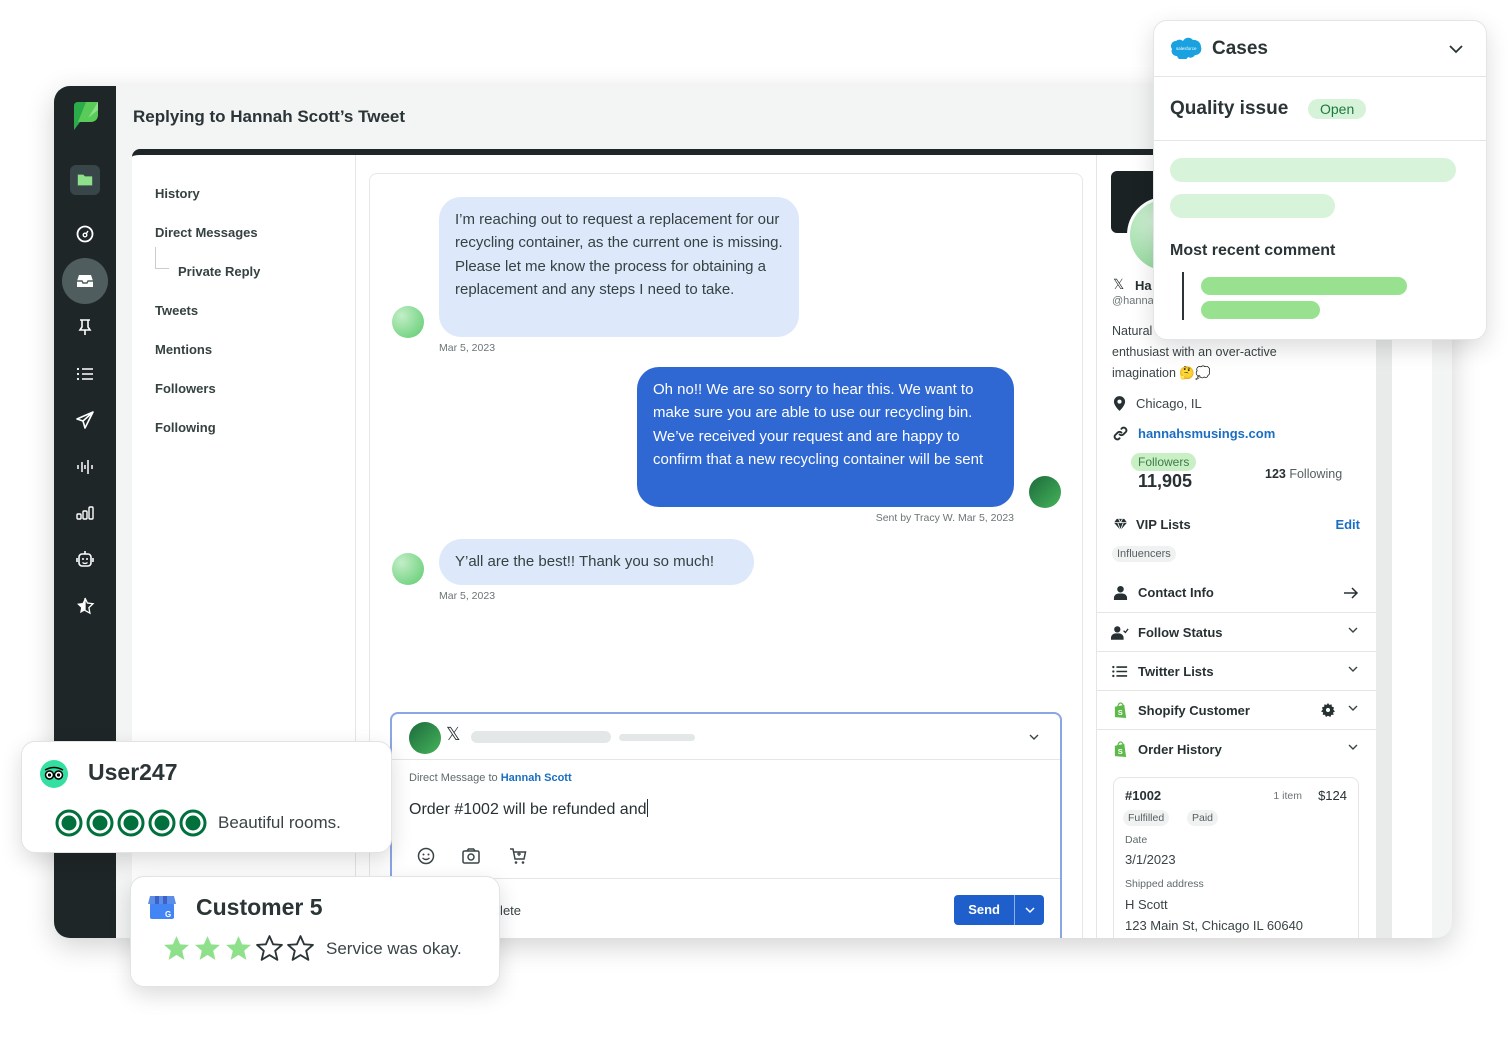 This screenshot has height=1064, width=1508. I want to click on section-twitter-lists: Twitter Lists, so click(1237, 670).